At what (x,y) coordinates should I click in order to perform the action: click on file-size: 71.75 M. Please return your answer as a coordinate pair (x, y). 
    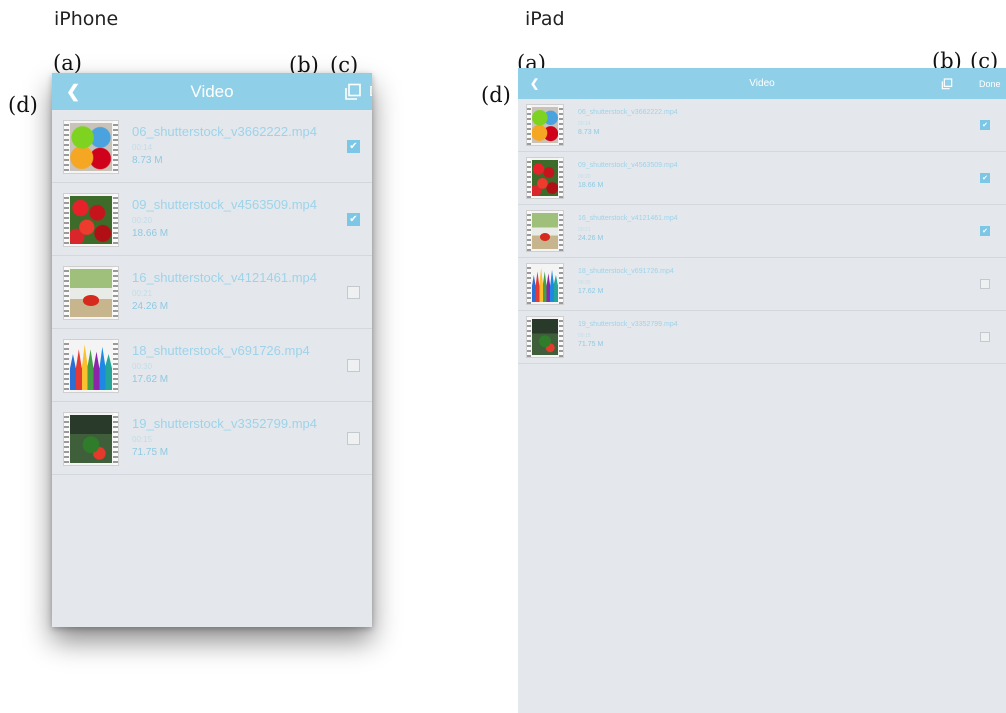
    Looking at the image, I should click on (591, 344).